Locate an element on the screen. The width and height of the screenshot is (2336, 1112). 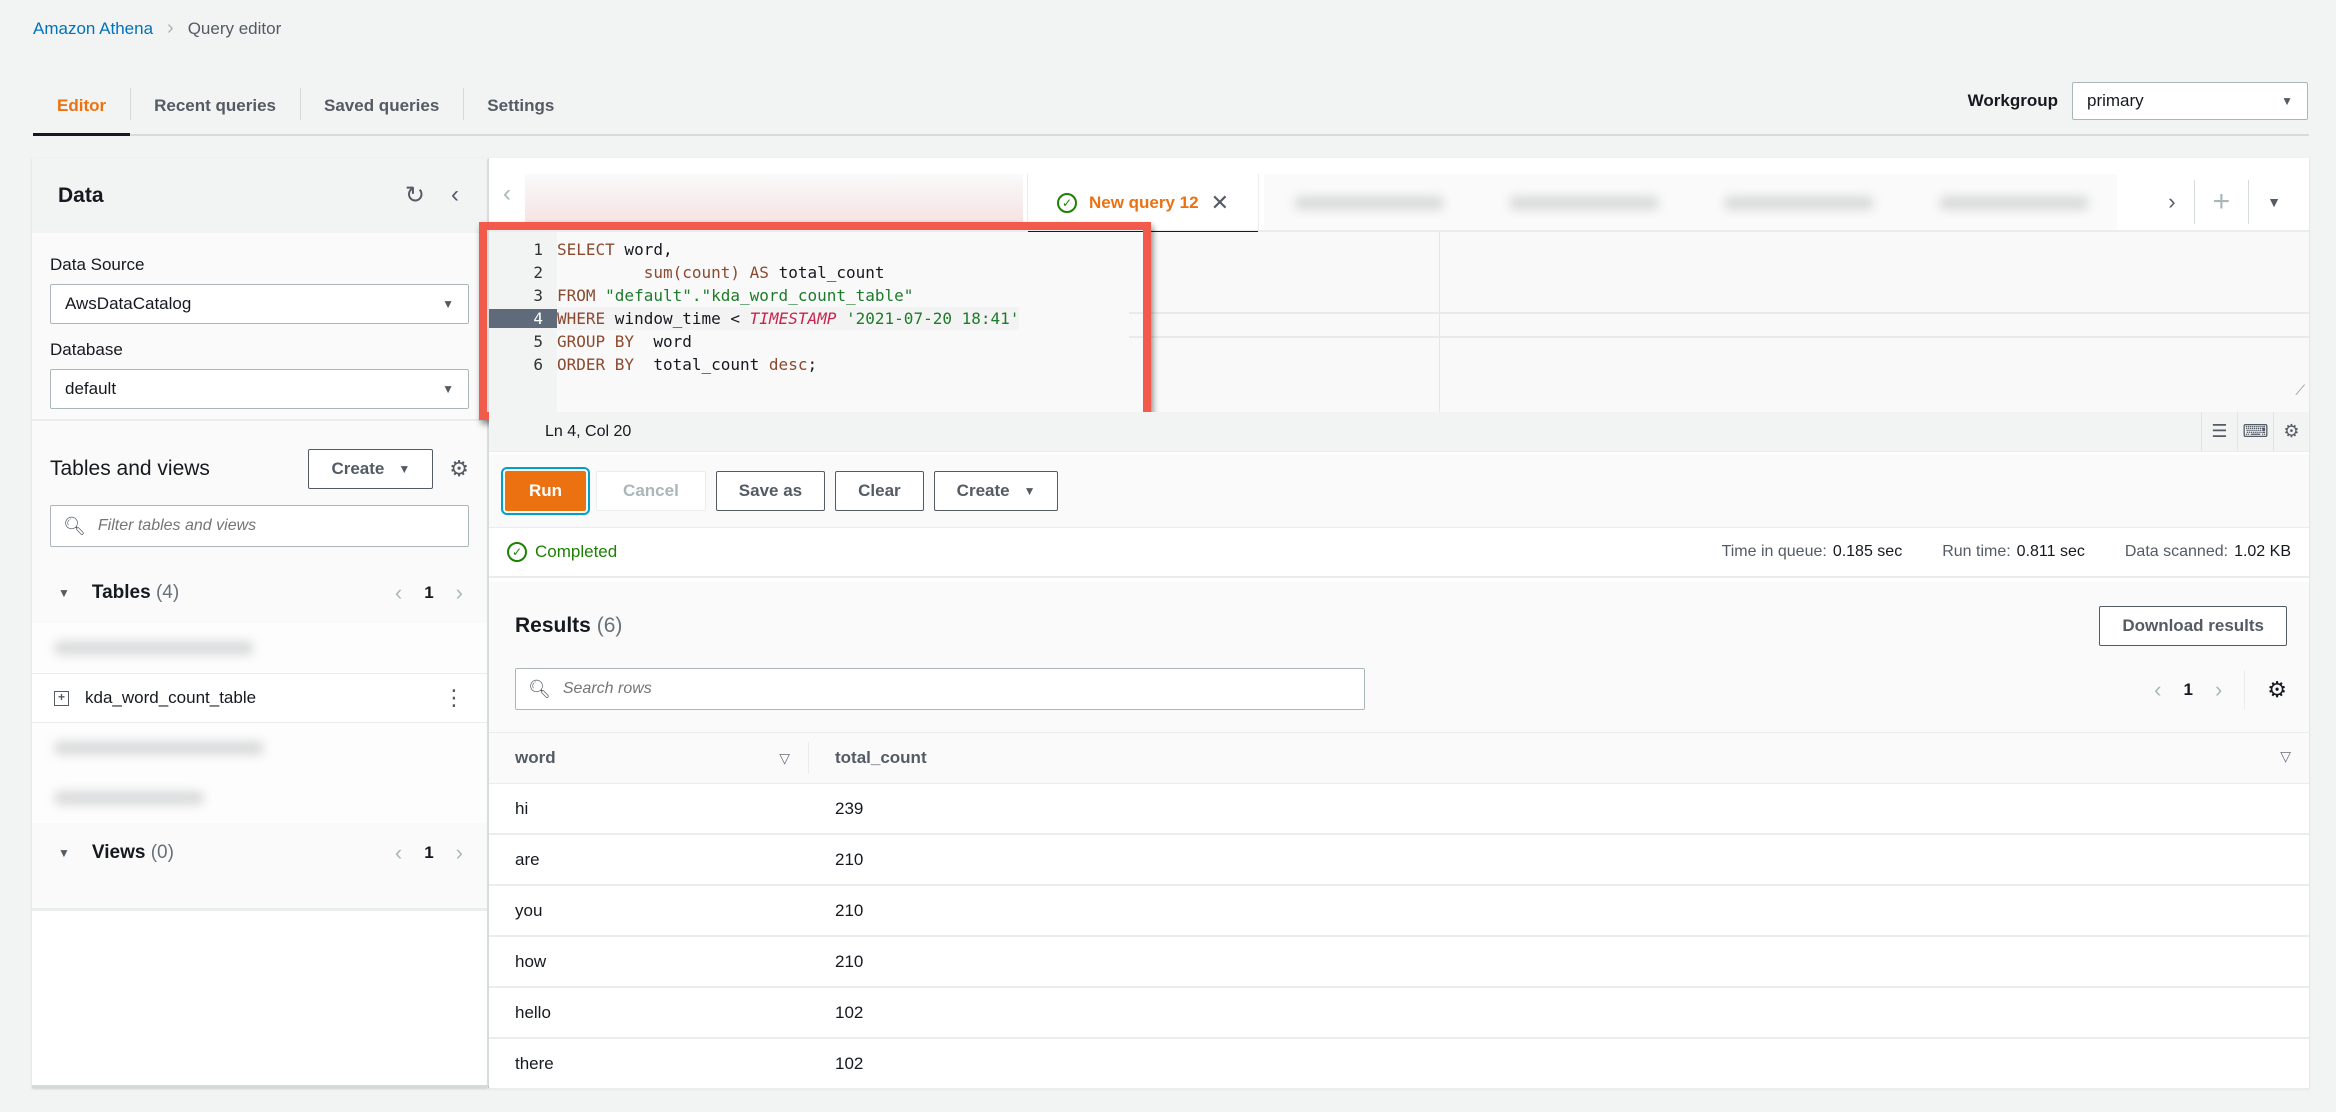
tab-settings: Settings is located at coordinates (520, 106).